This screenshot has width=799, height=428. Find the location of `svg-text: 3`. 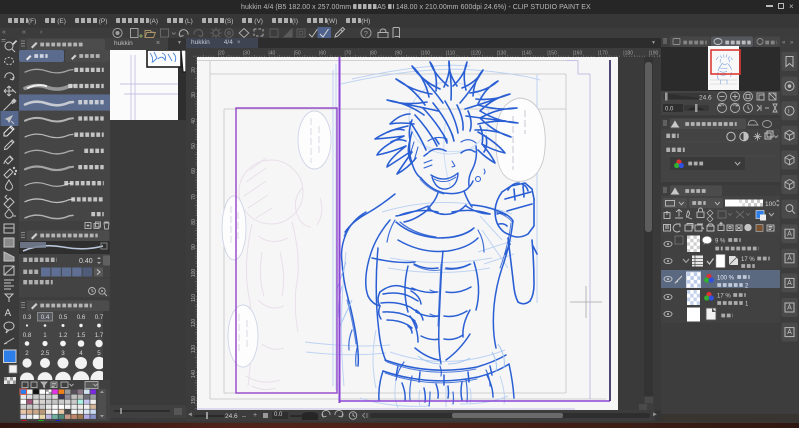

svg-text: 3 is located at coordinates (63, 353).